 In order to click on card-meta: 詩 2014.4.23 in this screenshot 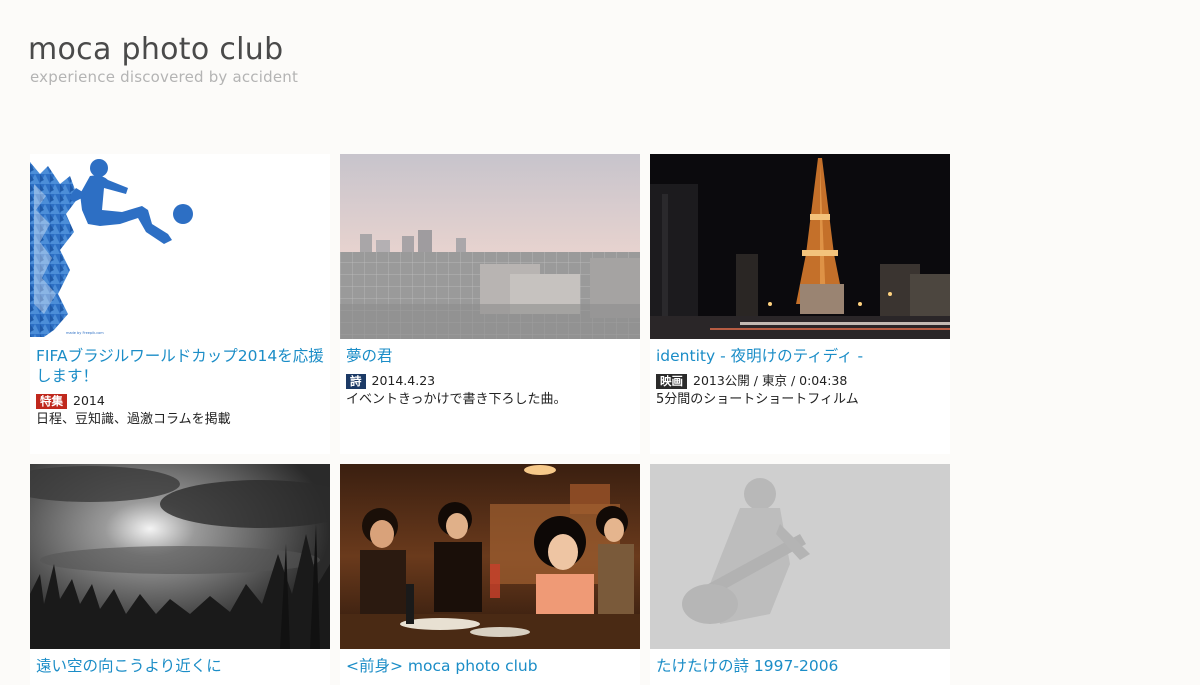, I will do `click(490, 381)`.